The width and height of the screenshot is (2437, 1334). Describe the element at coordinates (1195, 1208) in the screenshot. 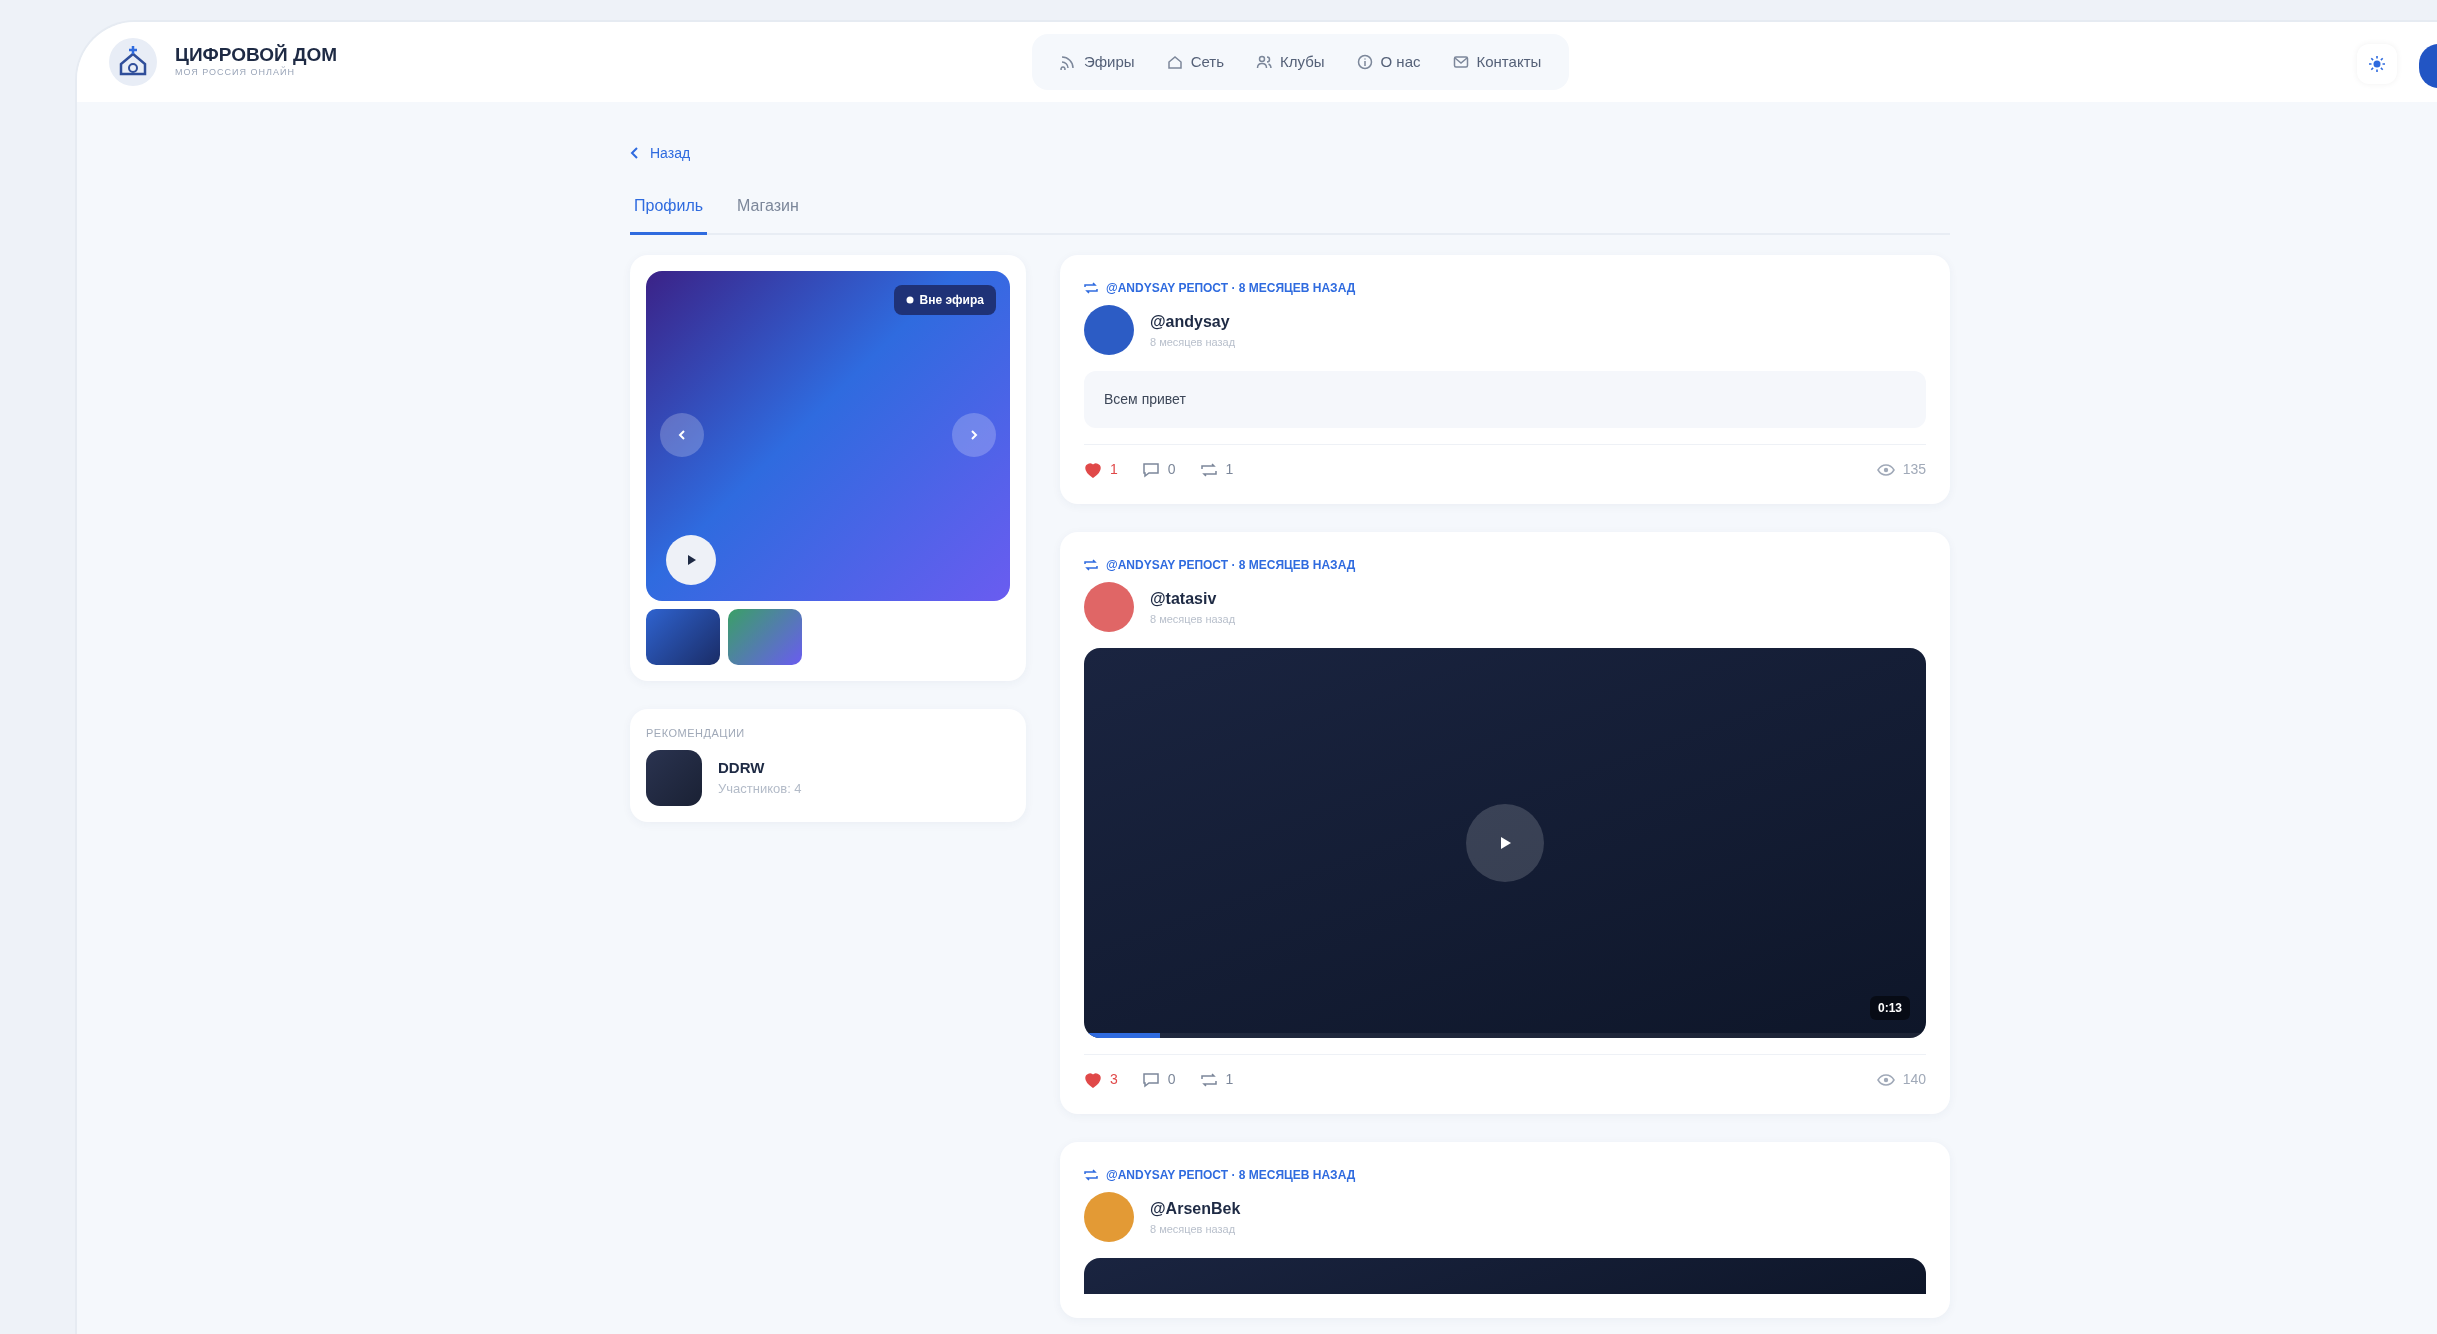

I see `author-name: @ArsenBek` at that location.